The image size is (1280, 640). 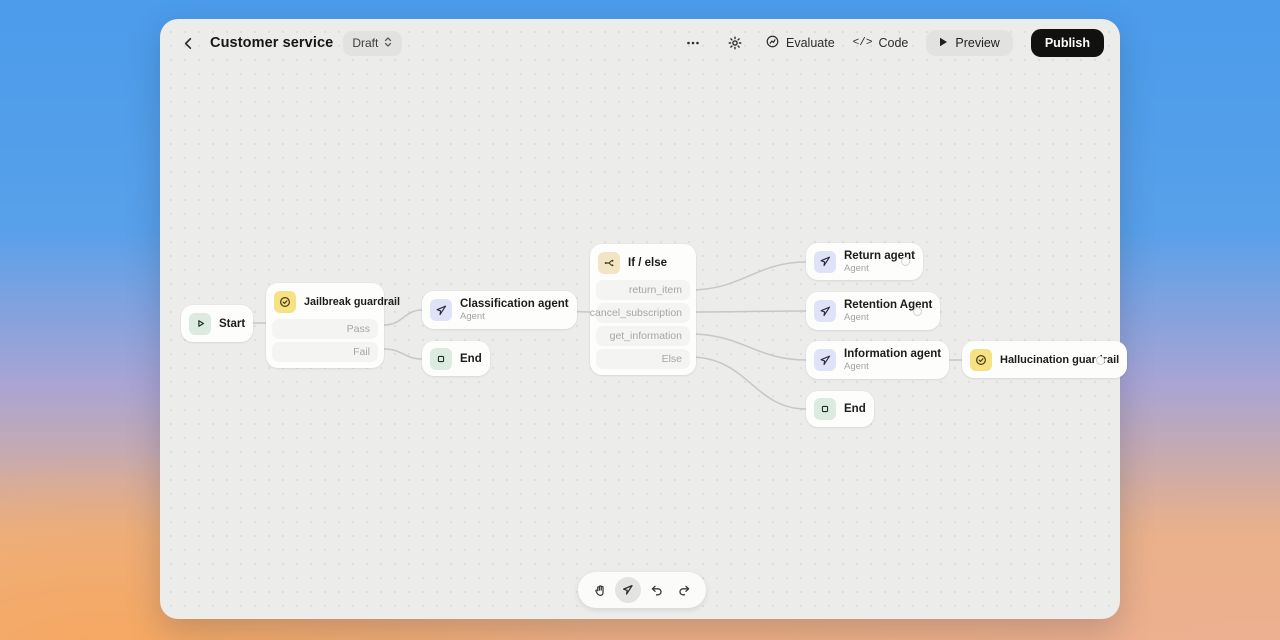 I want to click on branch-get-information: get_information, so click(x=643, y=336).